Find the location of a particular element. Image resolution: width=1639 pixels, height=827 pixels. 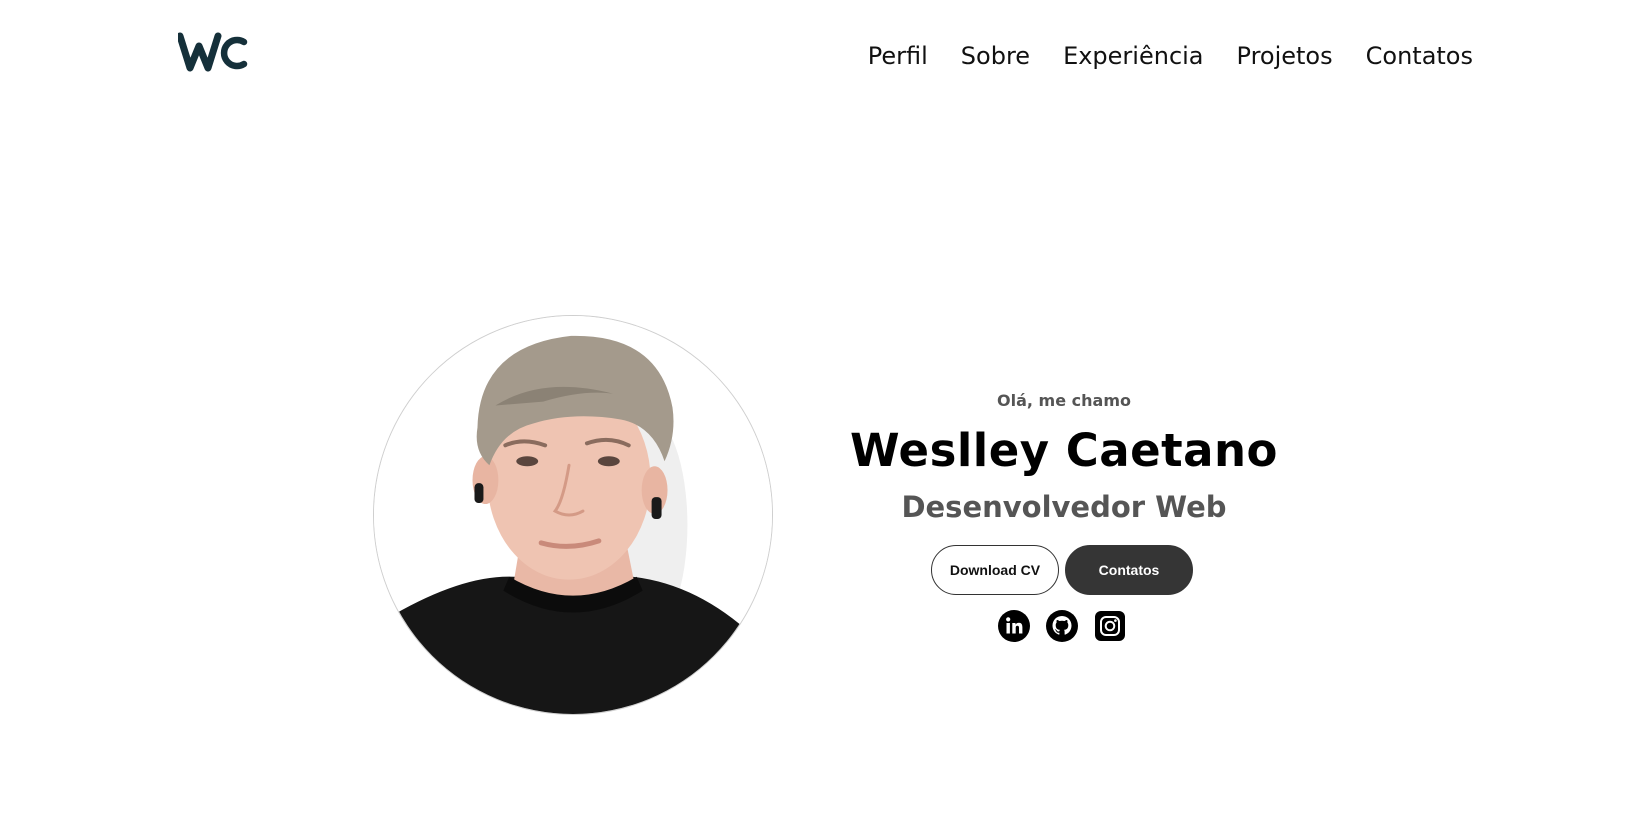

linkedin-link is located at coordinates (1014, 626).